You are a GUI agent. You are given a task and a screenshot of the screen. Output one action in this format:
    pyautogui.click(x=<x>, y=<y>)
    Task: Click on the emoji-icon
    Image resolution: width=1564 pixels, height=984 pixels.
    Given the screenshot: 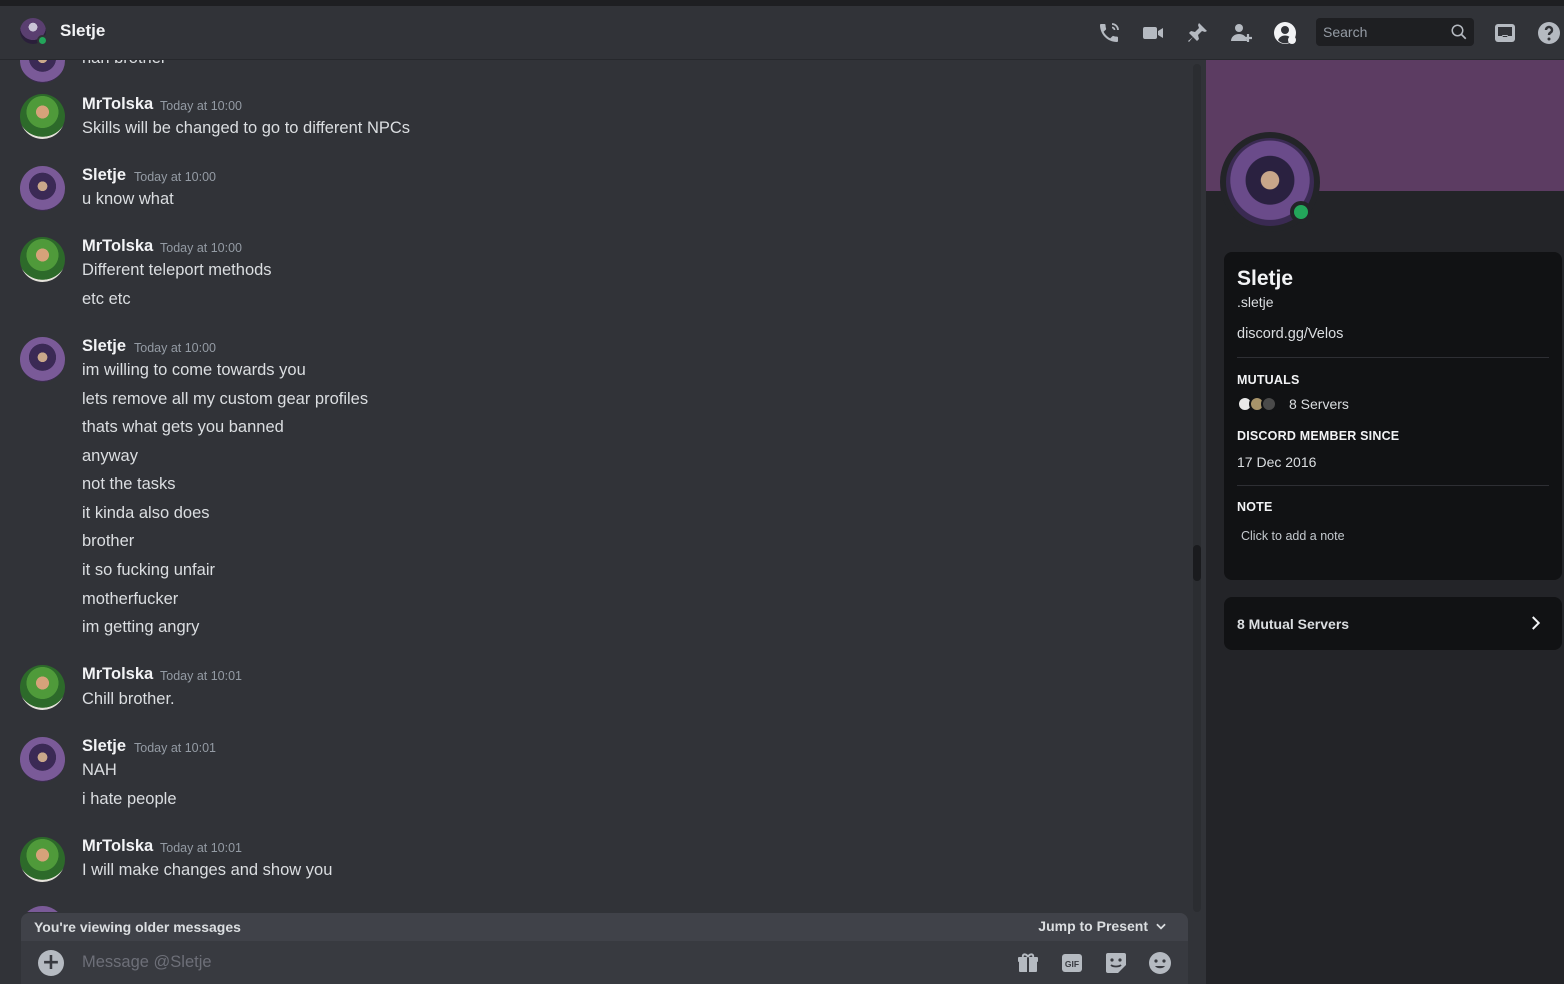 What is the action you would take?
    pyautogui.click(x=1160, y=963)
    